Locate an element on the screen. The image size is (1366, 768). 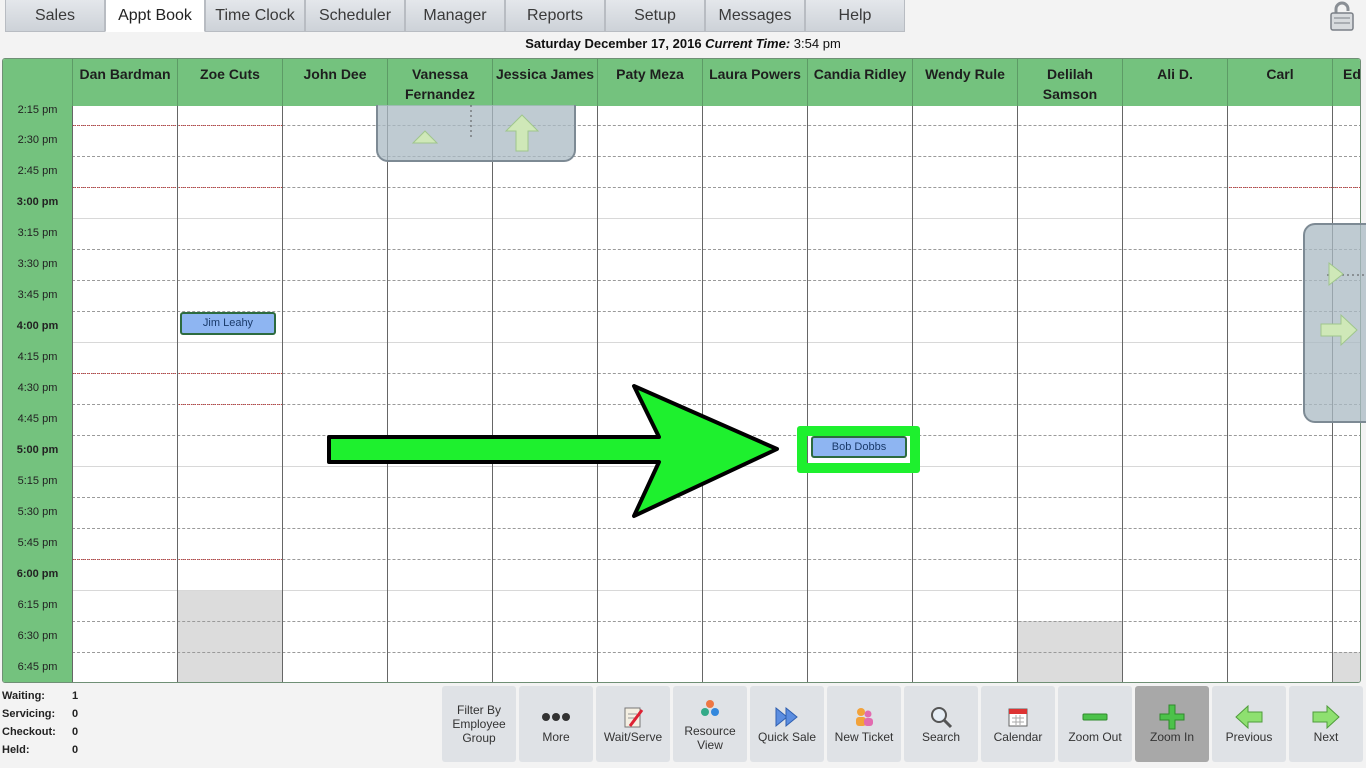
time-label: 2:15 pm is located at coordinates (37, 110).